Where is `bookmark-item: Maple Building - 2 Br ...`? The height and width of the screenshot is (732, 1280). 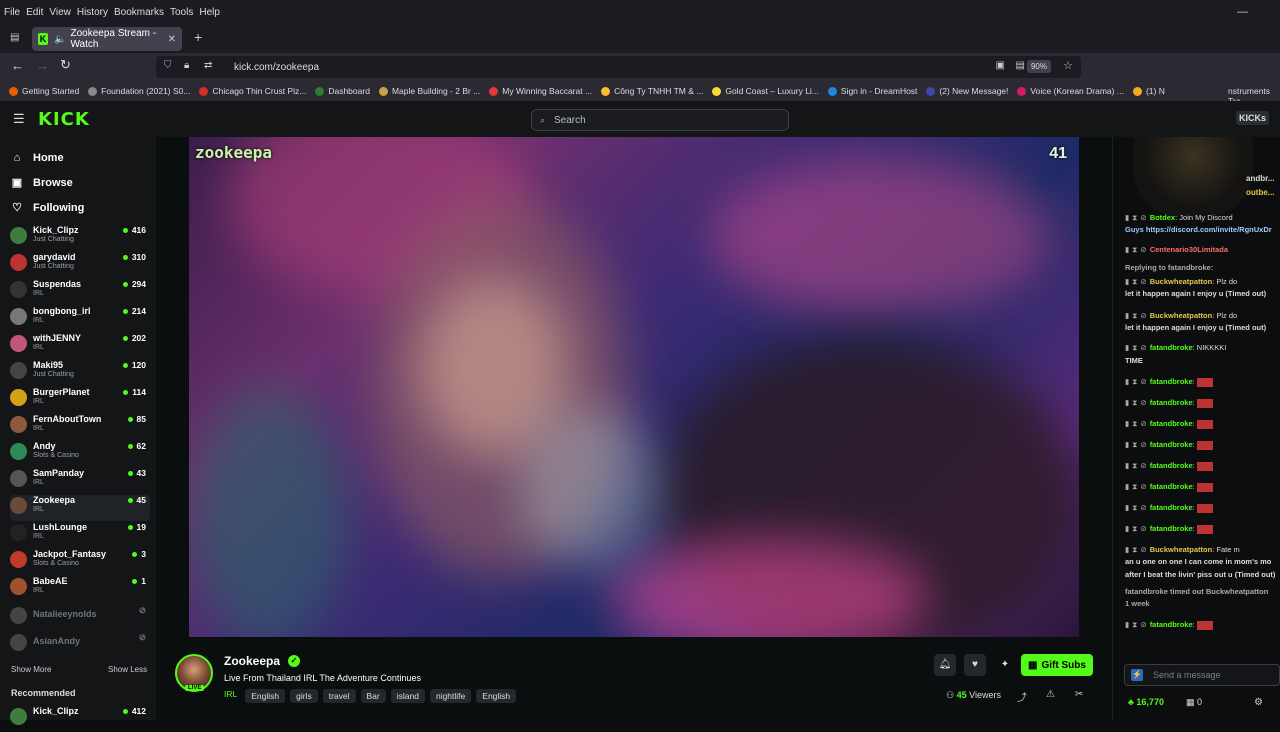
bookmark-item: Maple Building - 2 Br ... is located at coordinates (429, 91).